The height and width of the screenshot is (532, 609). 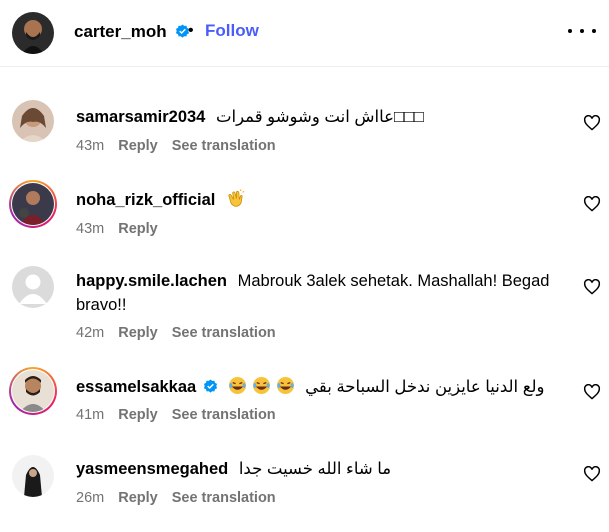 What do you see at coordinates (316, 200) in the screenshot?
I see `comment-text: noha_rizk_official` at bounding box center [316, 200].